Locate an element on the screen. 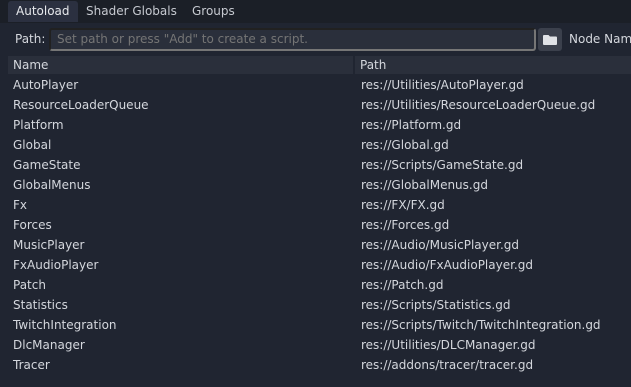 Image resolution: width=631 pixels, height=387 pixels. autoload-name-cell: AutoPlayer is located at coordinates (46, 85).